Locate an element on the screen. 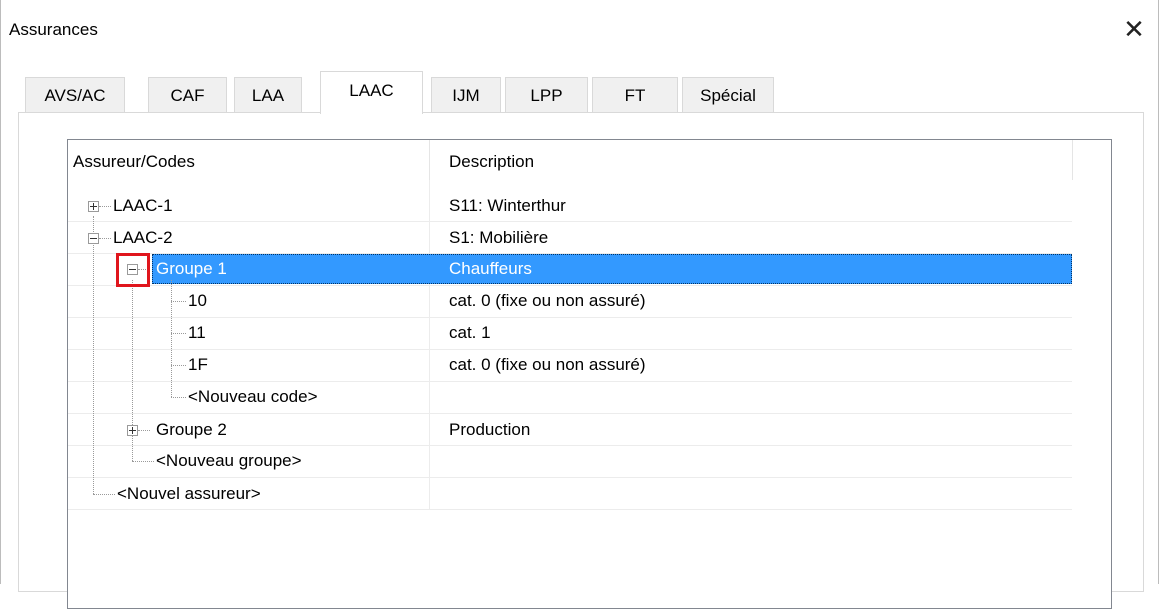 This screenshot has width=1160, height=609. collapse-minus-icon is located at coordinates (93, 238).